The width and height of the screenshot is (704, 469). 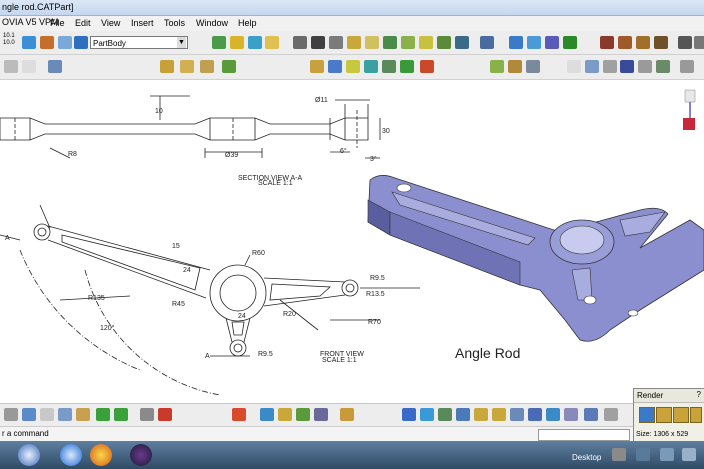 I want to click on apply-material-icon, so click(x=625, y=42).